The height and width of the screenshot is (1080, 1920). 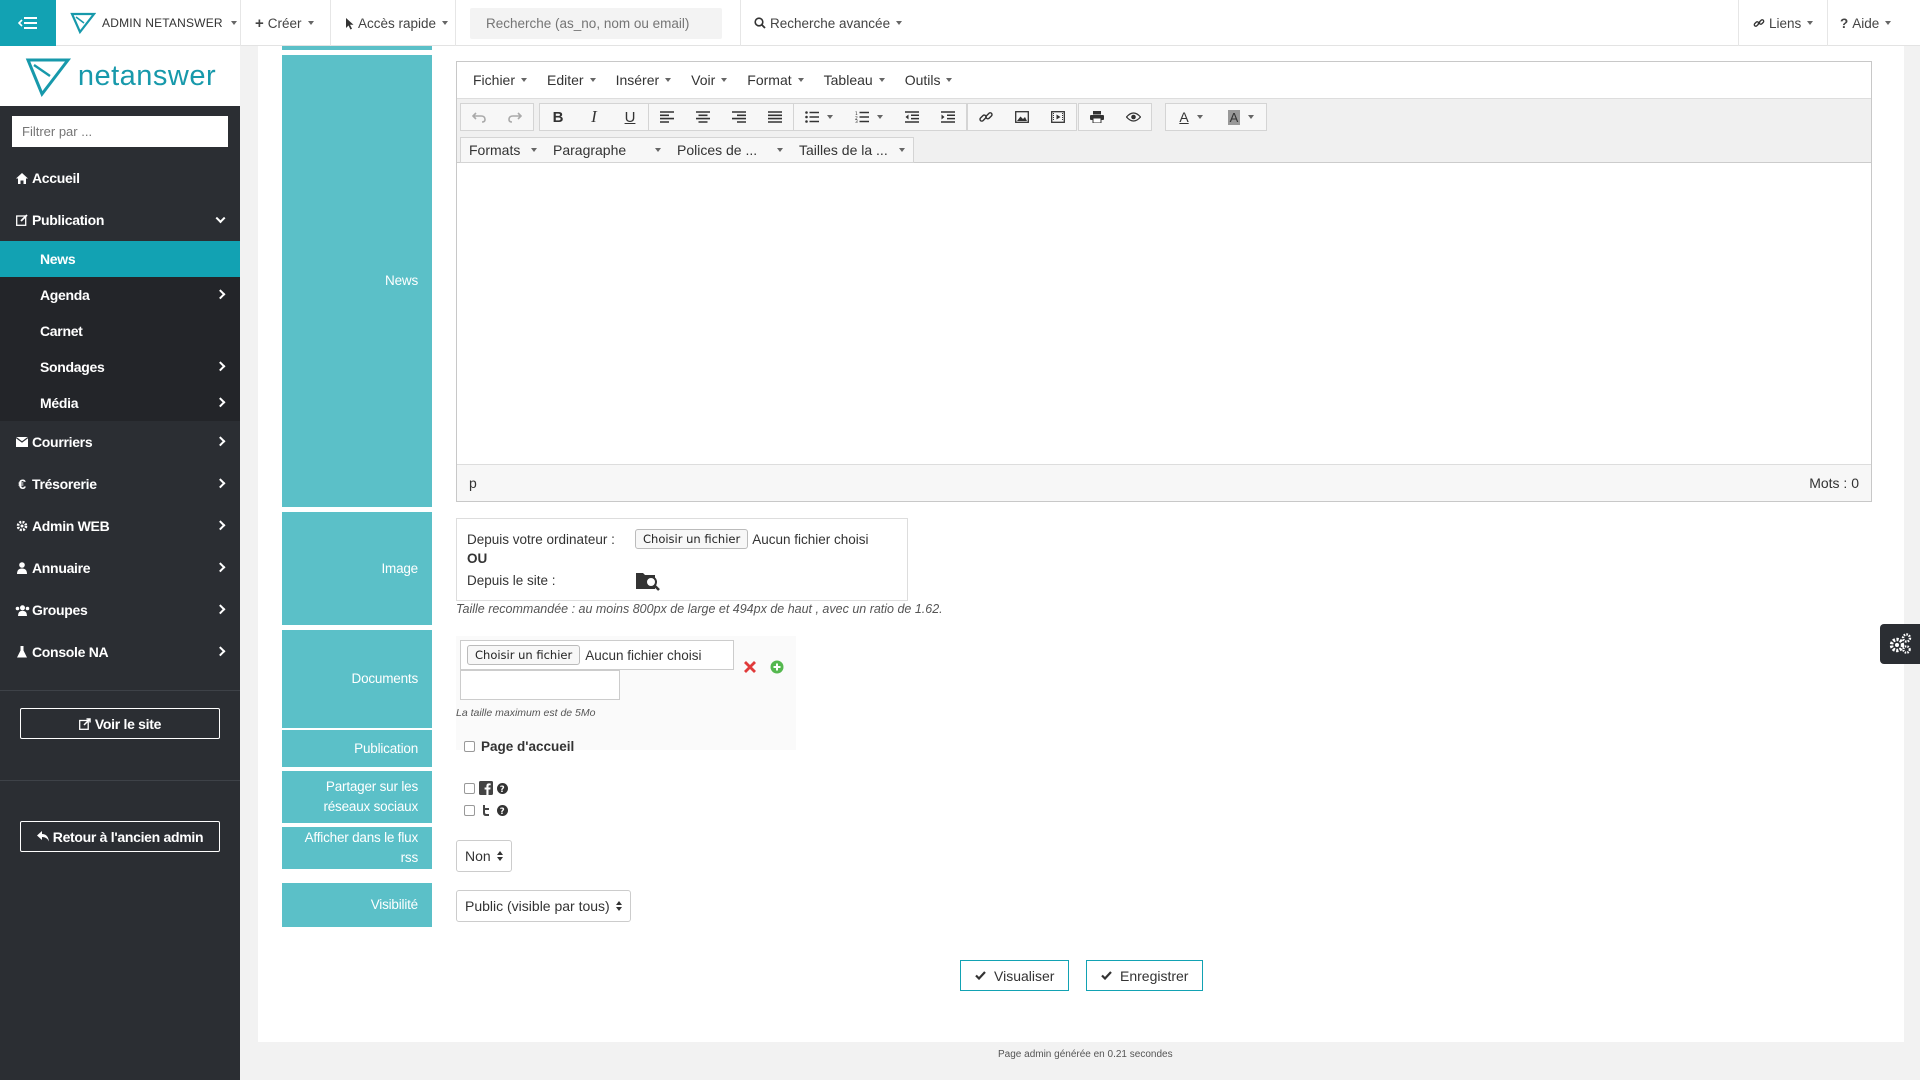 I want to click on sidebar-item-annuaire: Annuaire, so click(x=120, y=568).